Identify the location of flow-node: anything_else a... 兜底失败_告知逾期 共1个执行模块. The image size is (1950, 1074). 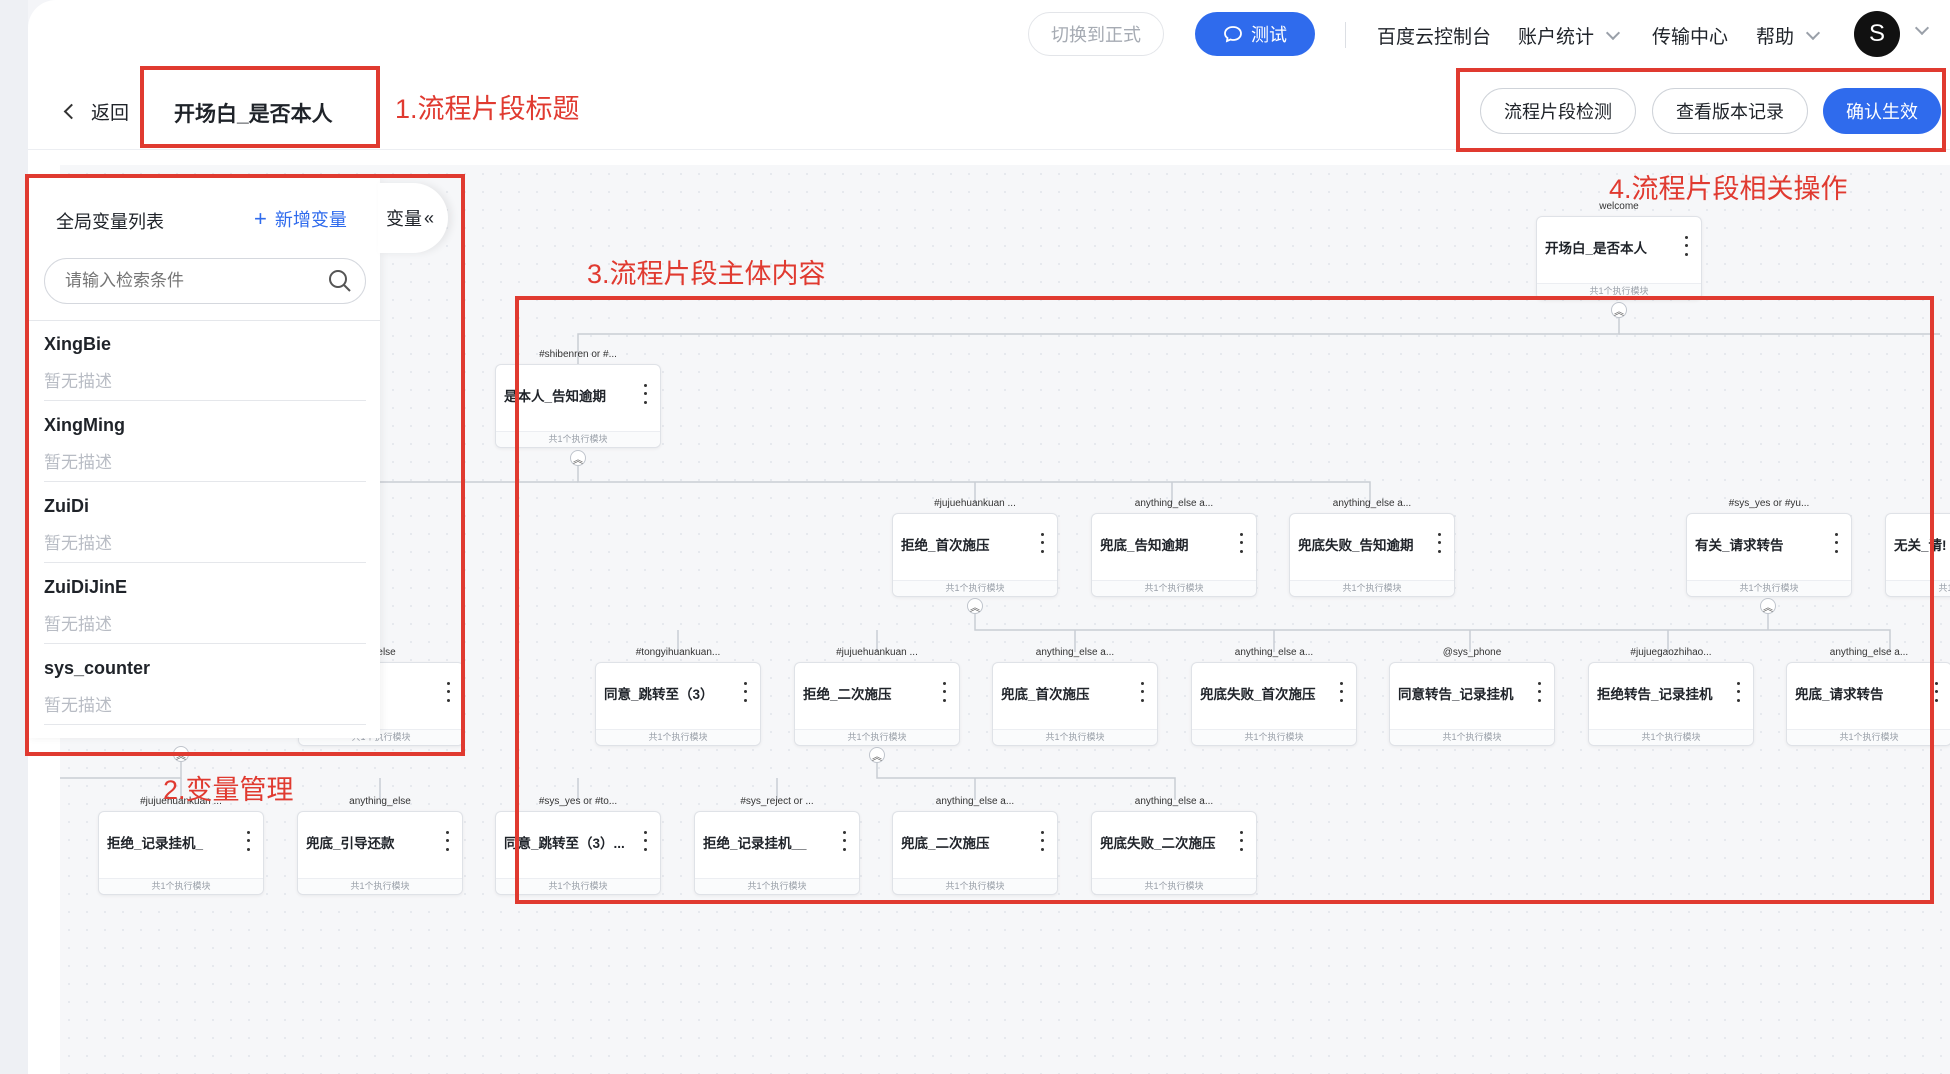
(1372, 547).